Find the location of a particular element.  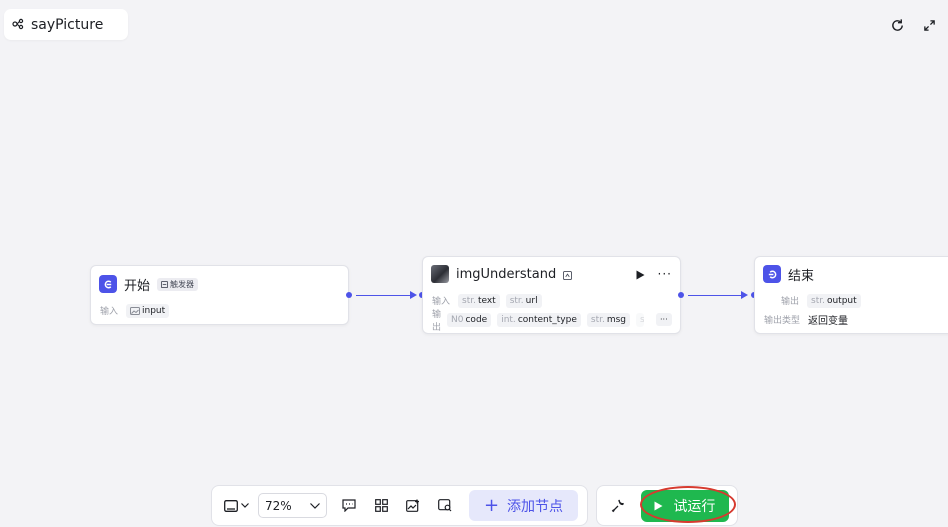

image-icon is located at coordinates (135, 310).